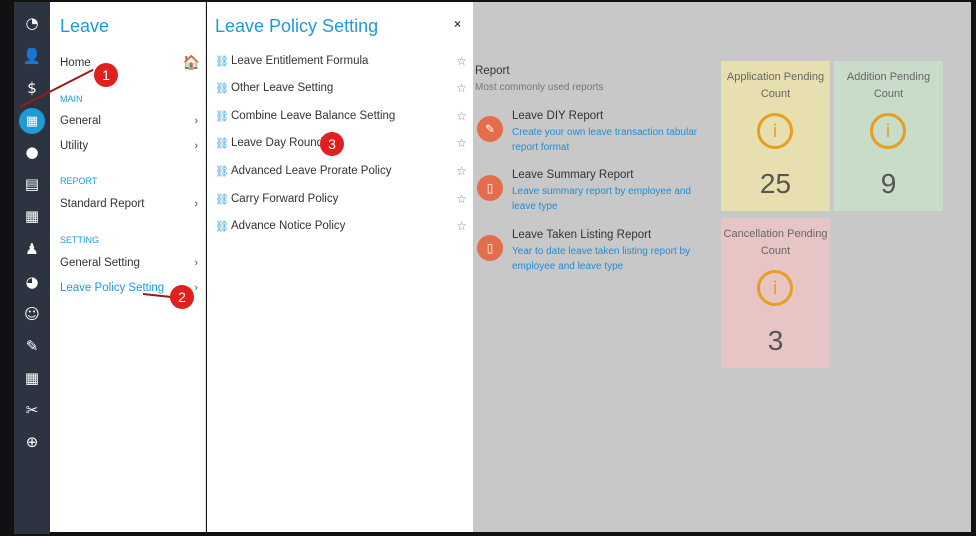 The image size is (976, 536). Describe the element at coordinates (285, 199) in the screenshot. I see `policy-item-label: Carry Forward Policy` at that location.